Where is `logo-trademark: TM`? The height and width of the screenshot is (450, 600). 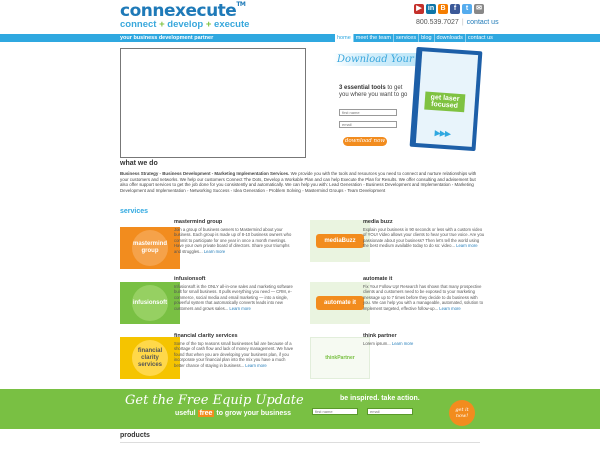
logo-trademark: TM is located at coordinates (241, 4).